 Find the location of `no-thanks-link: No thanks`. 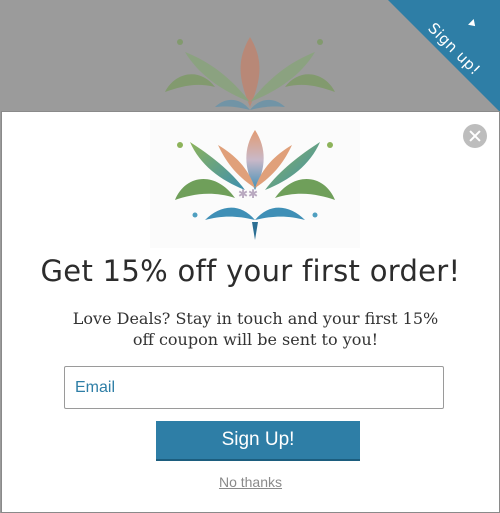

no-thanks-link: No thanks is located at coordinates (250, 482).